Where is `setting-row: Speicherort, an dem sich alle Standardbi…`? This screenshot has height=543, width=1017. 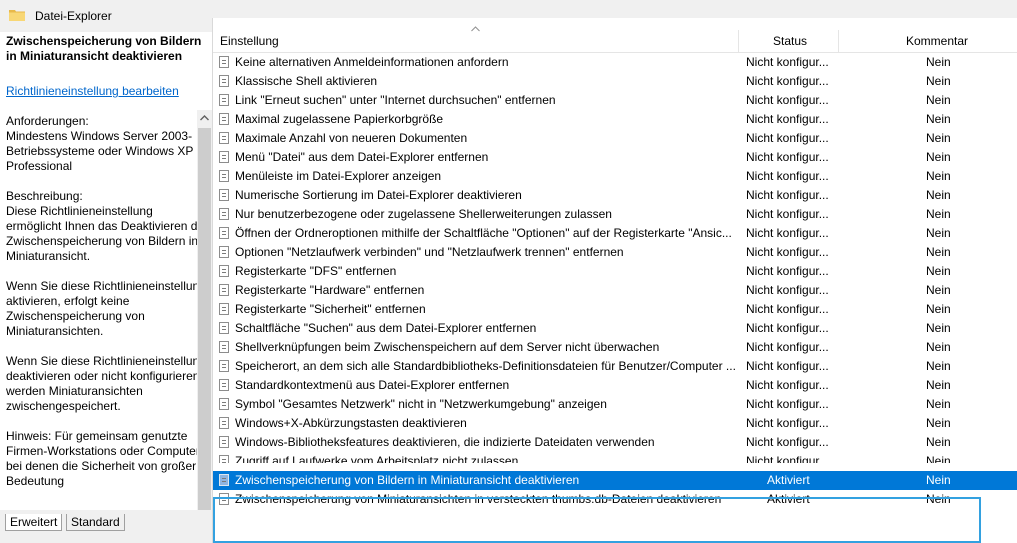 setting-row: Speicherort, an dem sich alle Standardbi… is located at coordinates (615, 366).